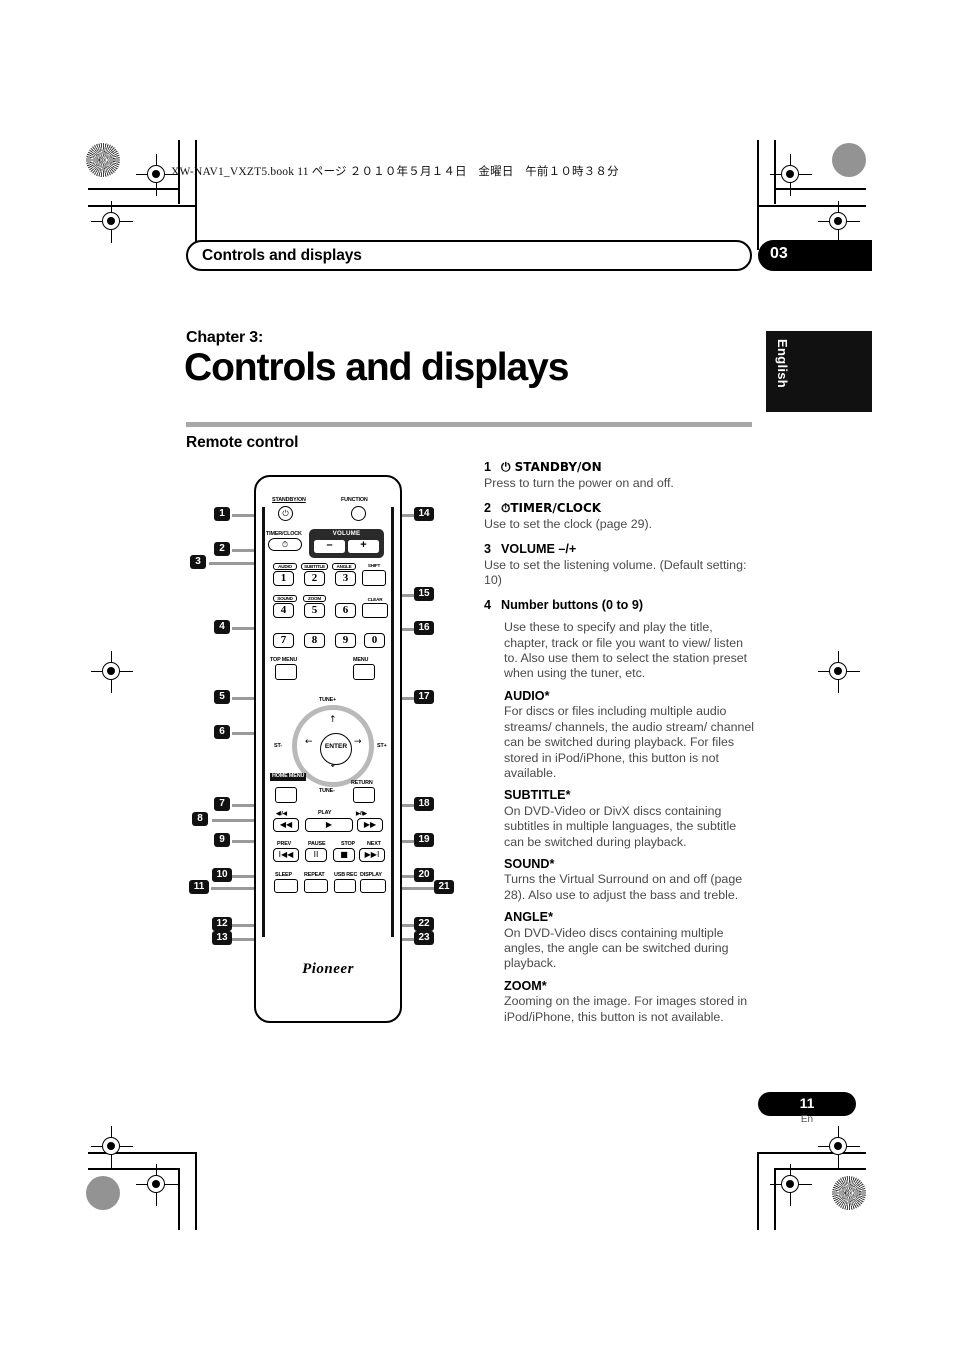 This screenshot has height=1350, width=954. What do you see at coordinates (285, 598) in the screenshot?
I see `sound-label: SOUND` at bounding box center [285, 598].